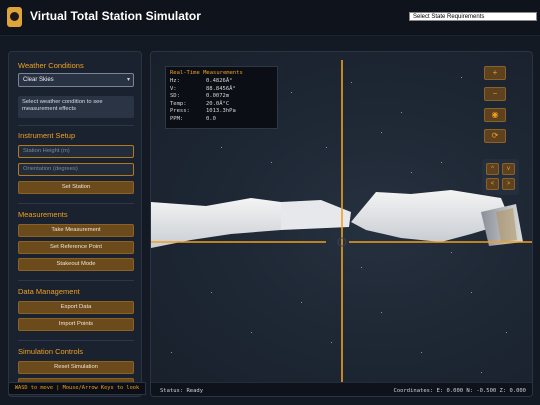  Describe the element at coordinates (508, 169) in the screenshot. I see `nav-down-icon: v` at that location.